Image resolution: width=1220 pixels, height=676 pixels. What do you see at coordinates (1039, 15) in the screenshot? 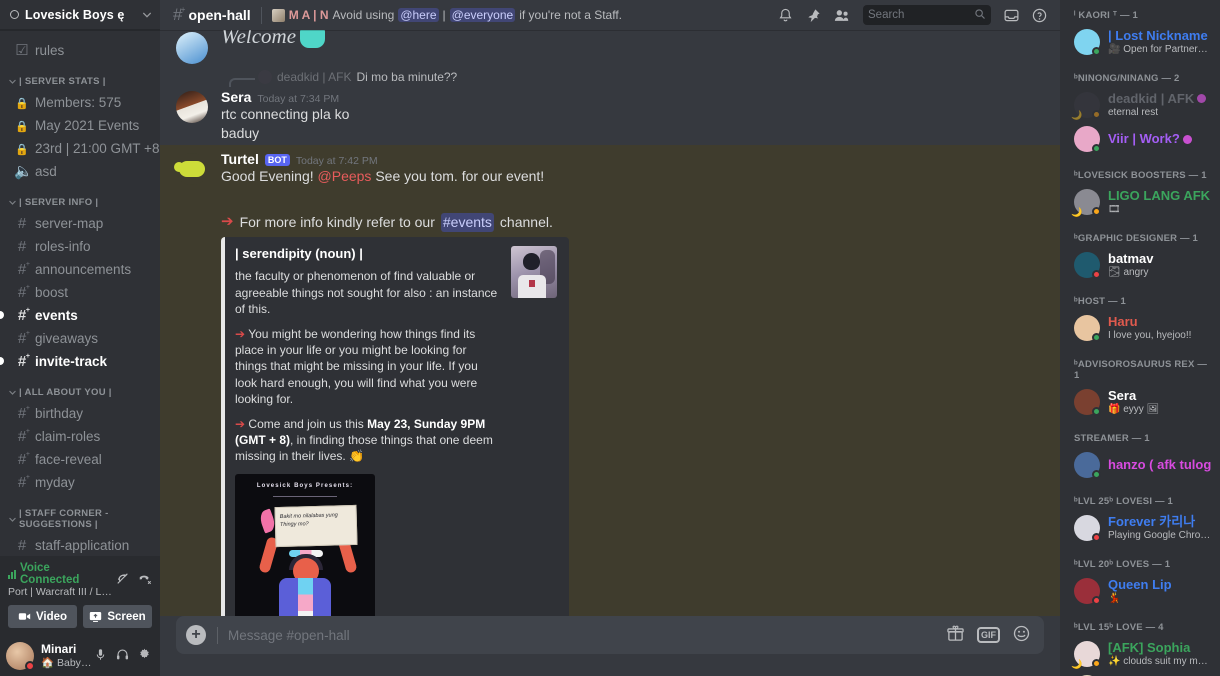
I see `help-icon` at bounding box center [1039, 15].